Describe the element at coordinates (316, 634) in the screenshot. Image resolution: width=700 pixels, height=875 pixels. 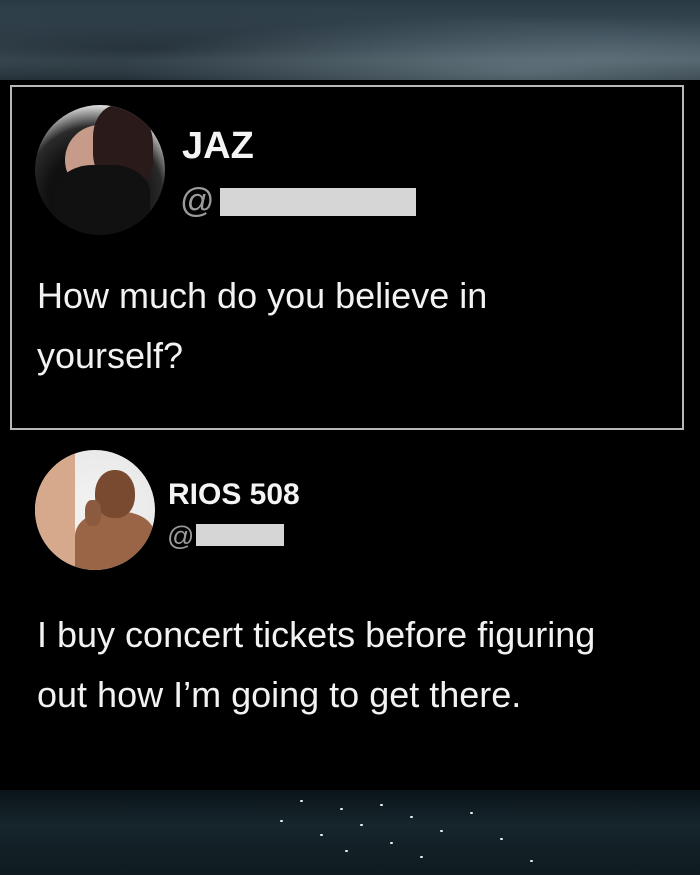
I see `rios-tweet-line-1: I buy concert tickets before figuring` at that location.